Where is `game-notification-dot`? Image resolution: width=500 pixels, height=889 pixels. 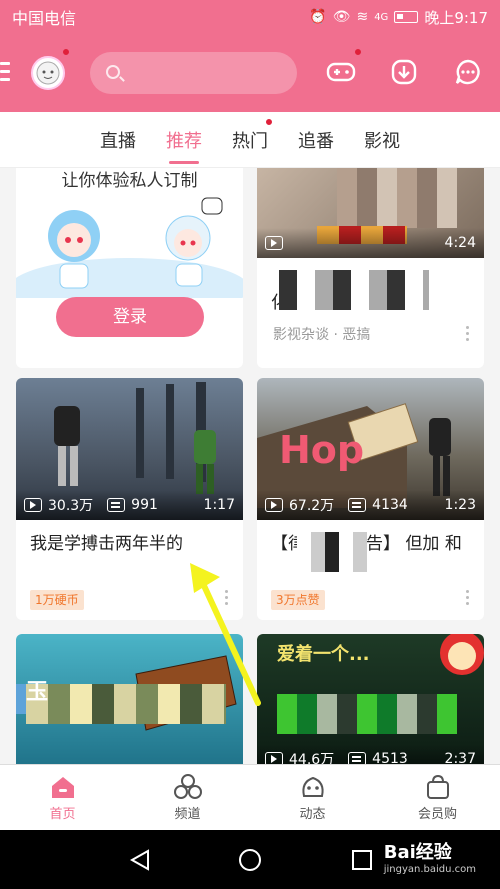 game-notification-dot is located at coordinates (358, 52).